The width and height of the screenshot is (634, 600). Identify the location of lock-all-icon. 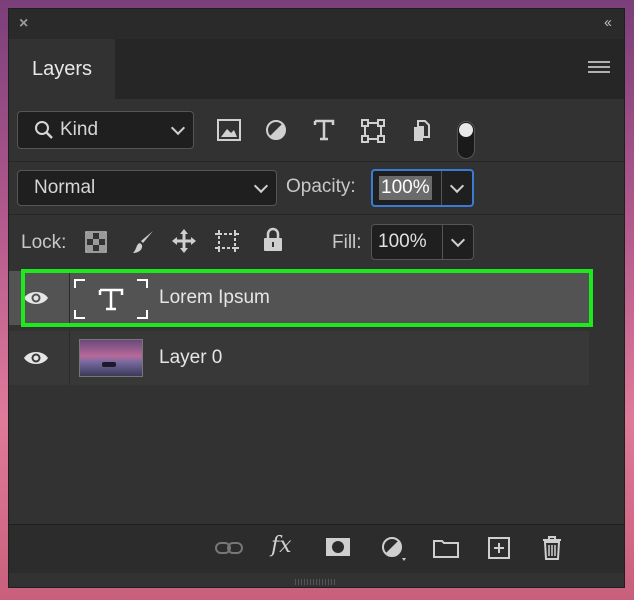
(273, 240).